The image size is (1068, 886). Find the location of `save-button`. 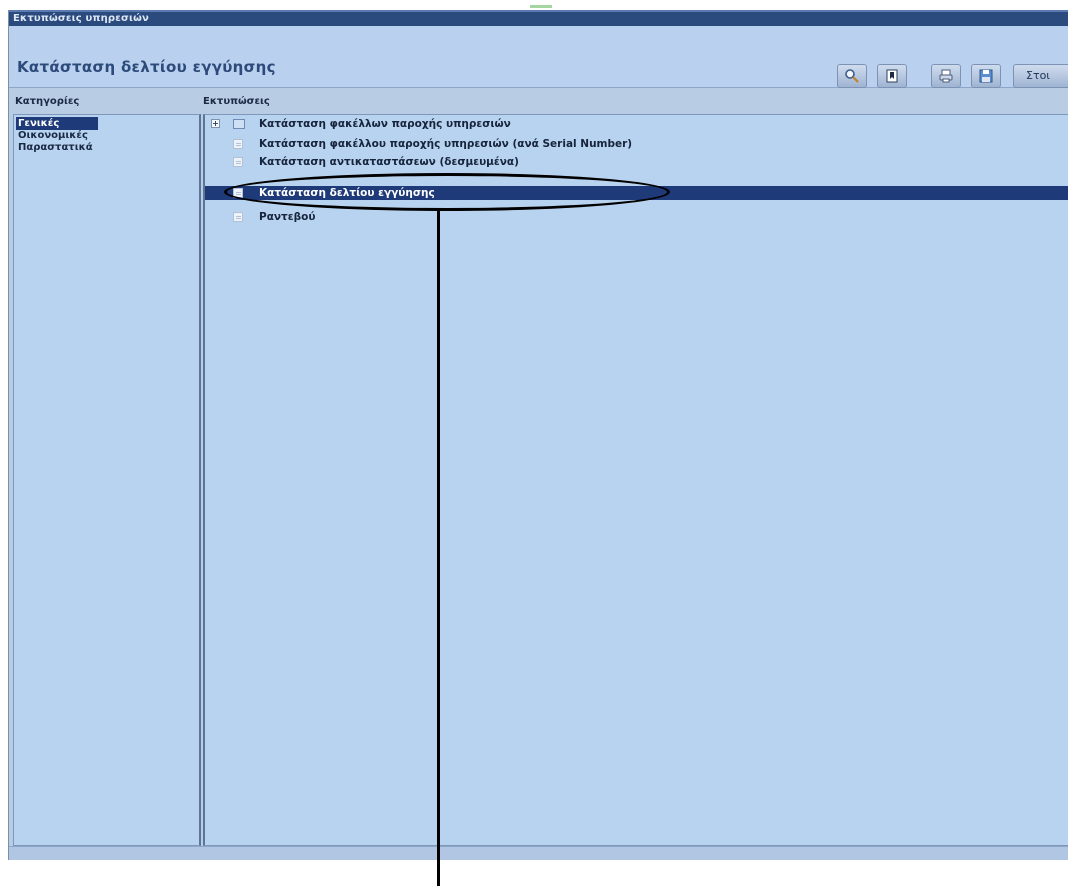

save-button is located at coordinates (986, 76).